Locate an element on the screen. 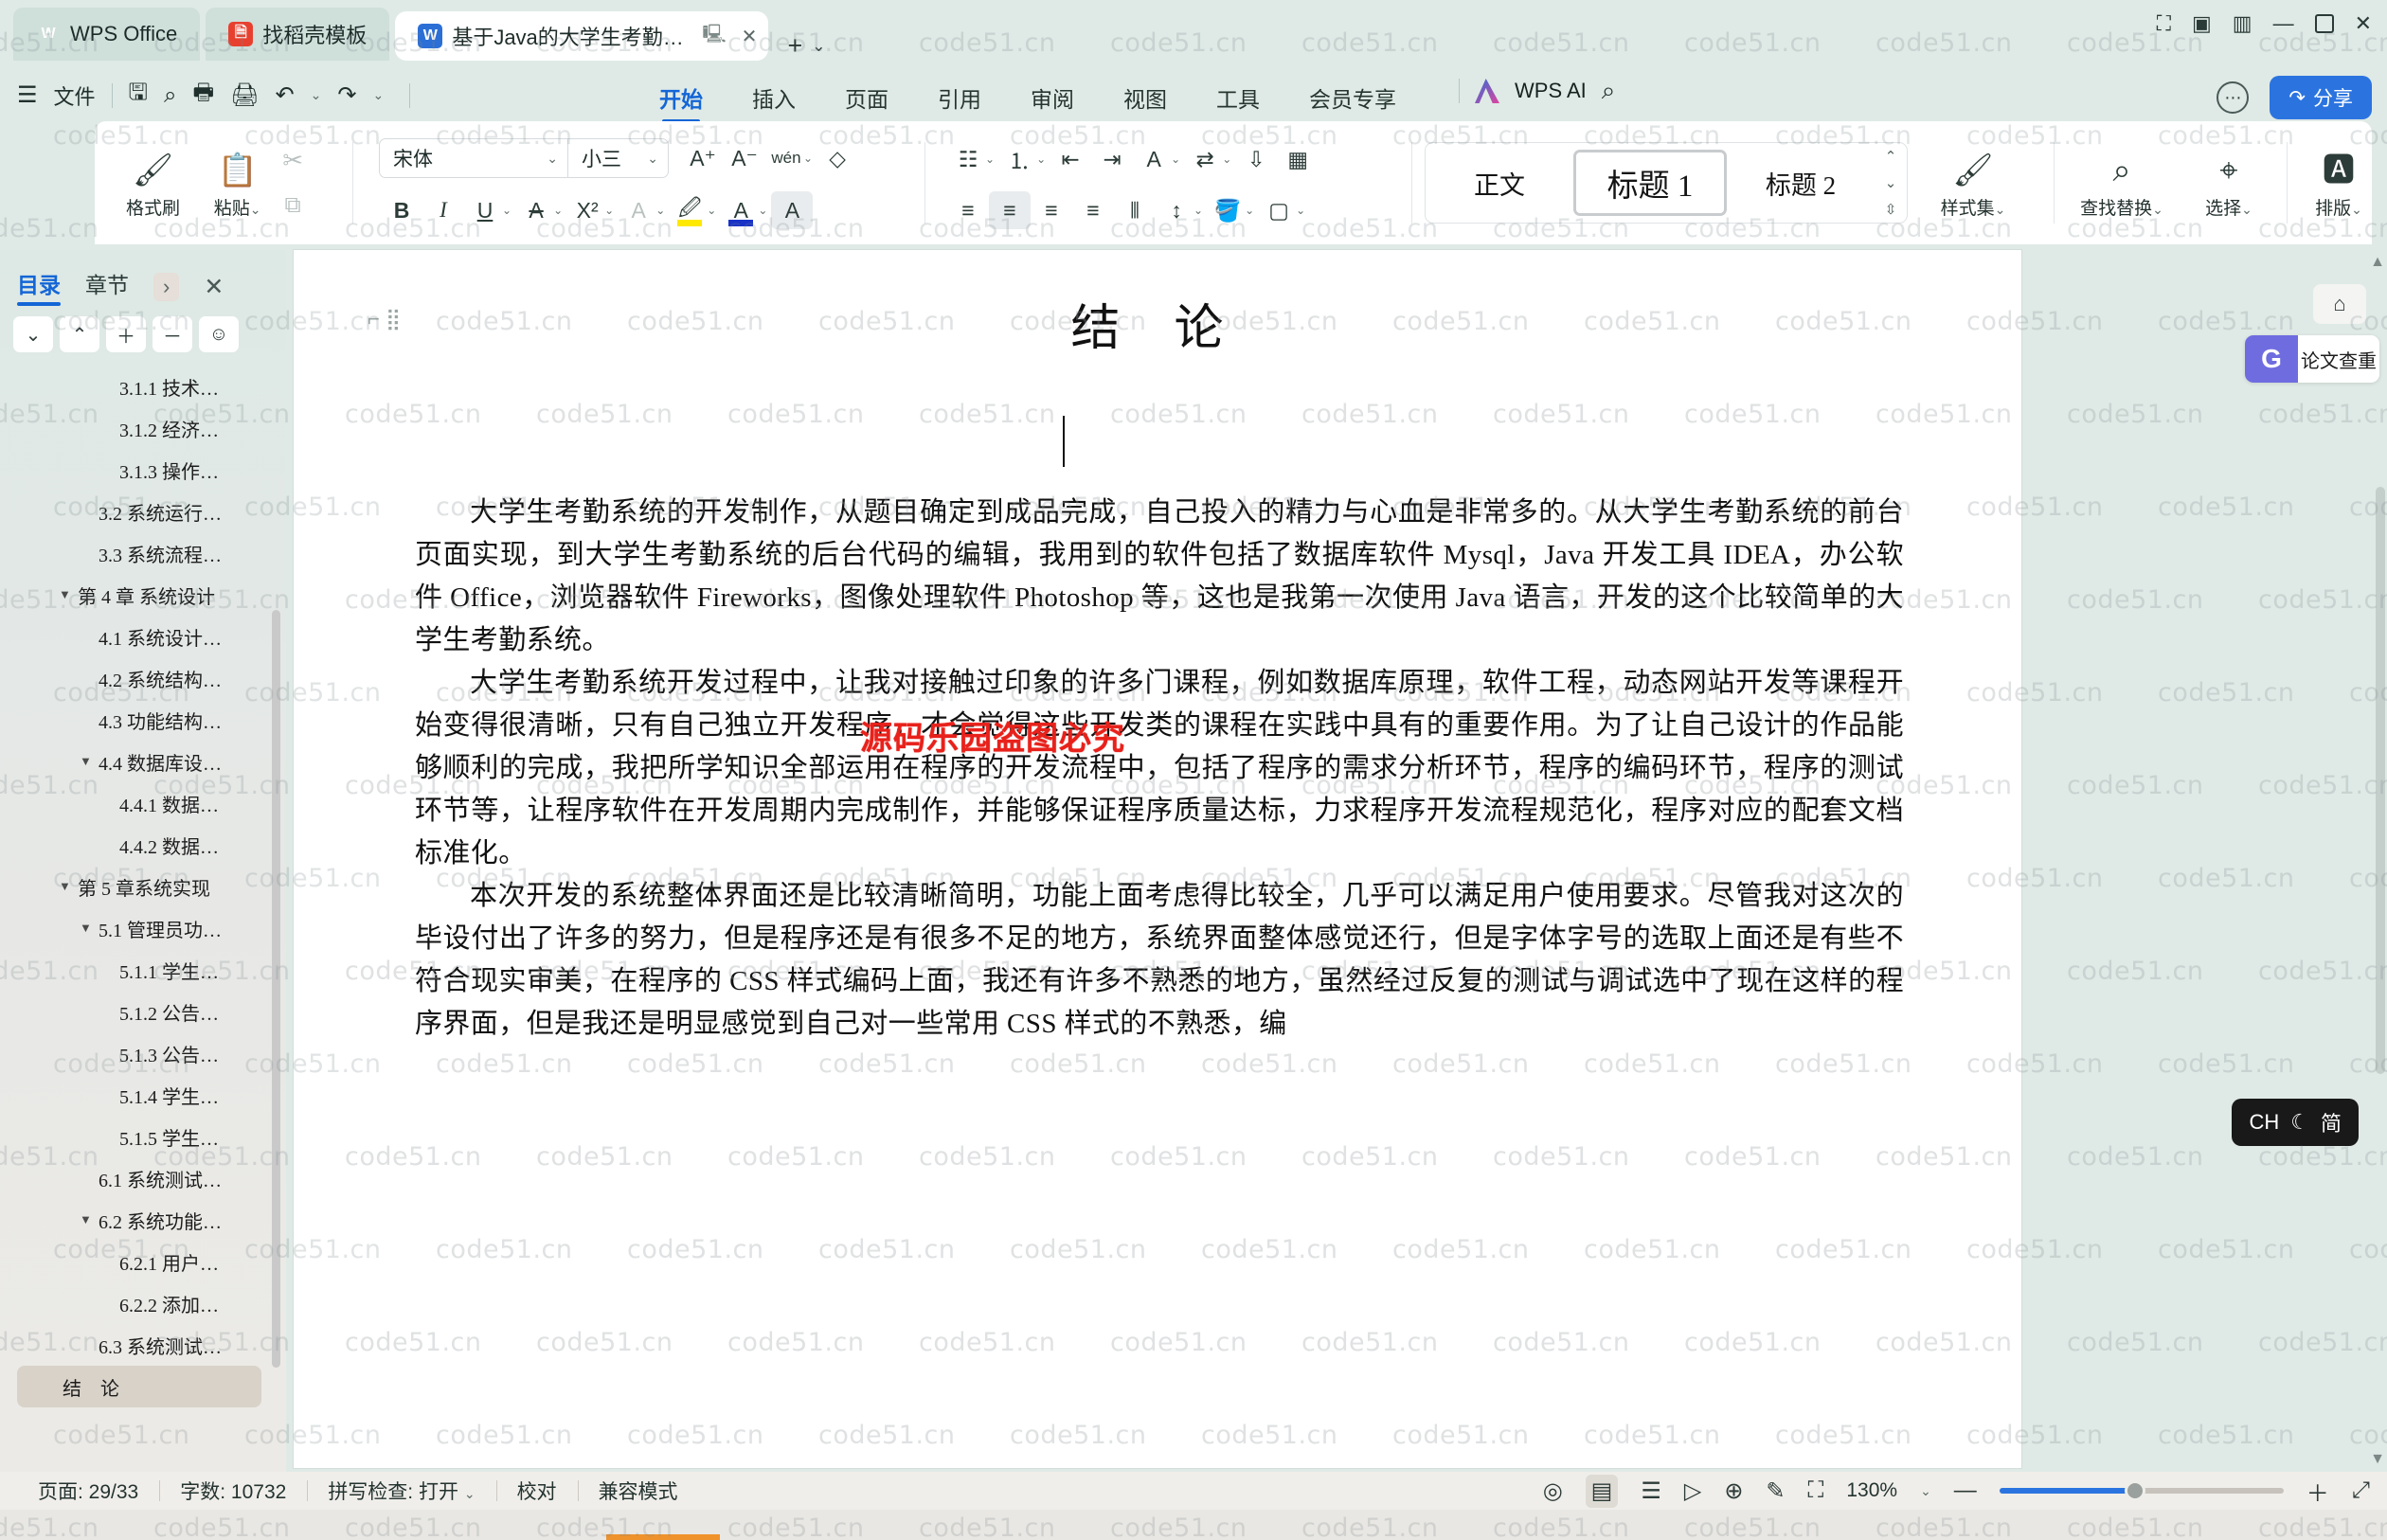 This screenshot has height=1540, width=2387. ribbon-tab-member: 会员专享 is located at coordinates (1352, 99).